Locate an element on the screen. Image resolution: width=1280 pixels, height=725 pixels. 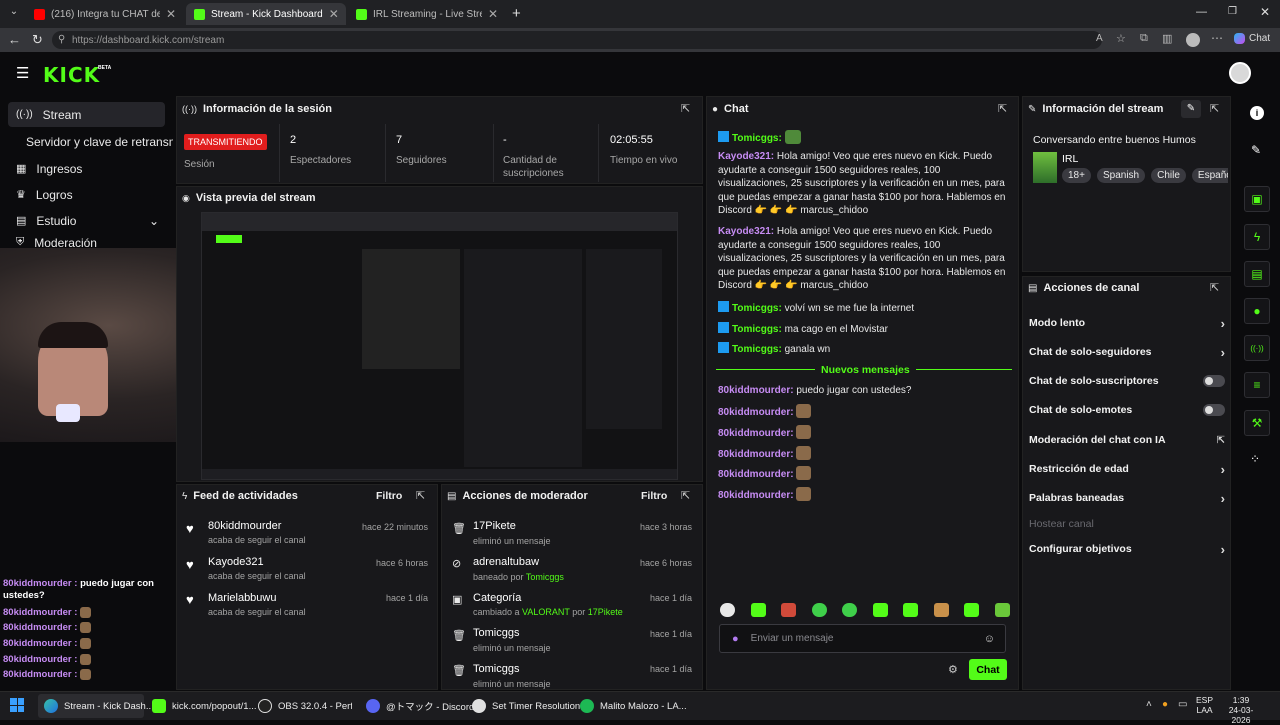
url-input: https://dashboard.kick.com/stream is located at coordinates (577, 40).